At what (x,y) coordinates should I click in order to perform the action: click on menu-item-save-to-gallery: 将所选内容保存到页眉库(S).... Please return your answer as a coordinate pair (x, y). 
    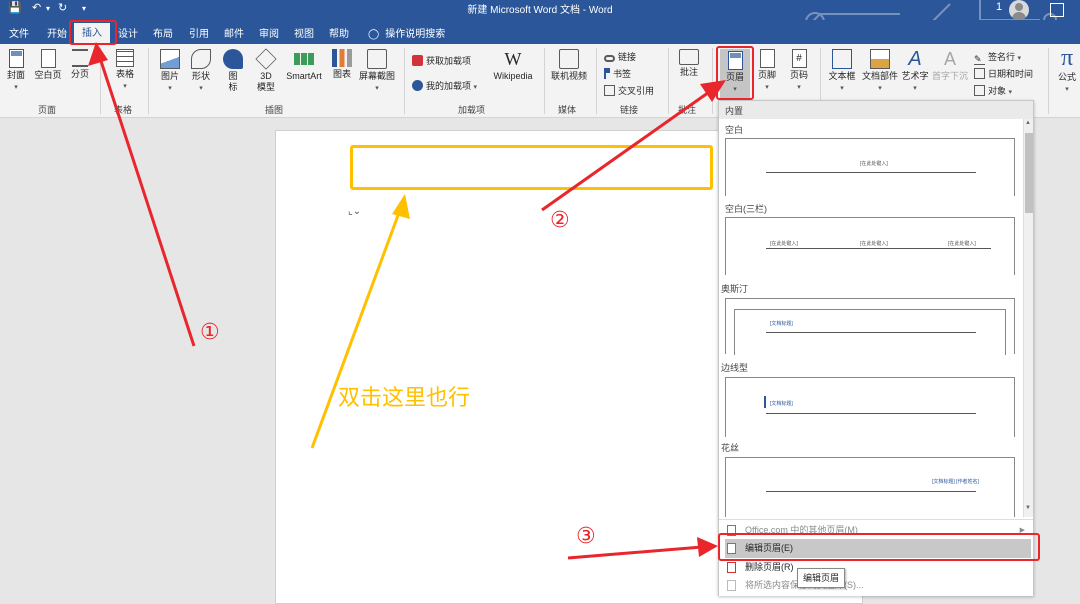
    Looking at the image, I should click on (878, 585).